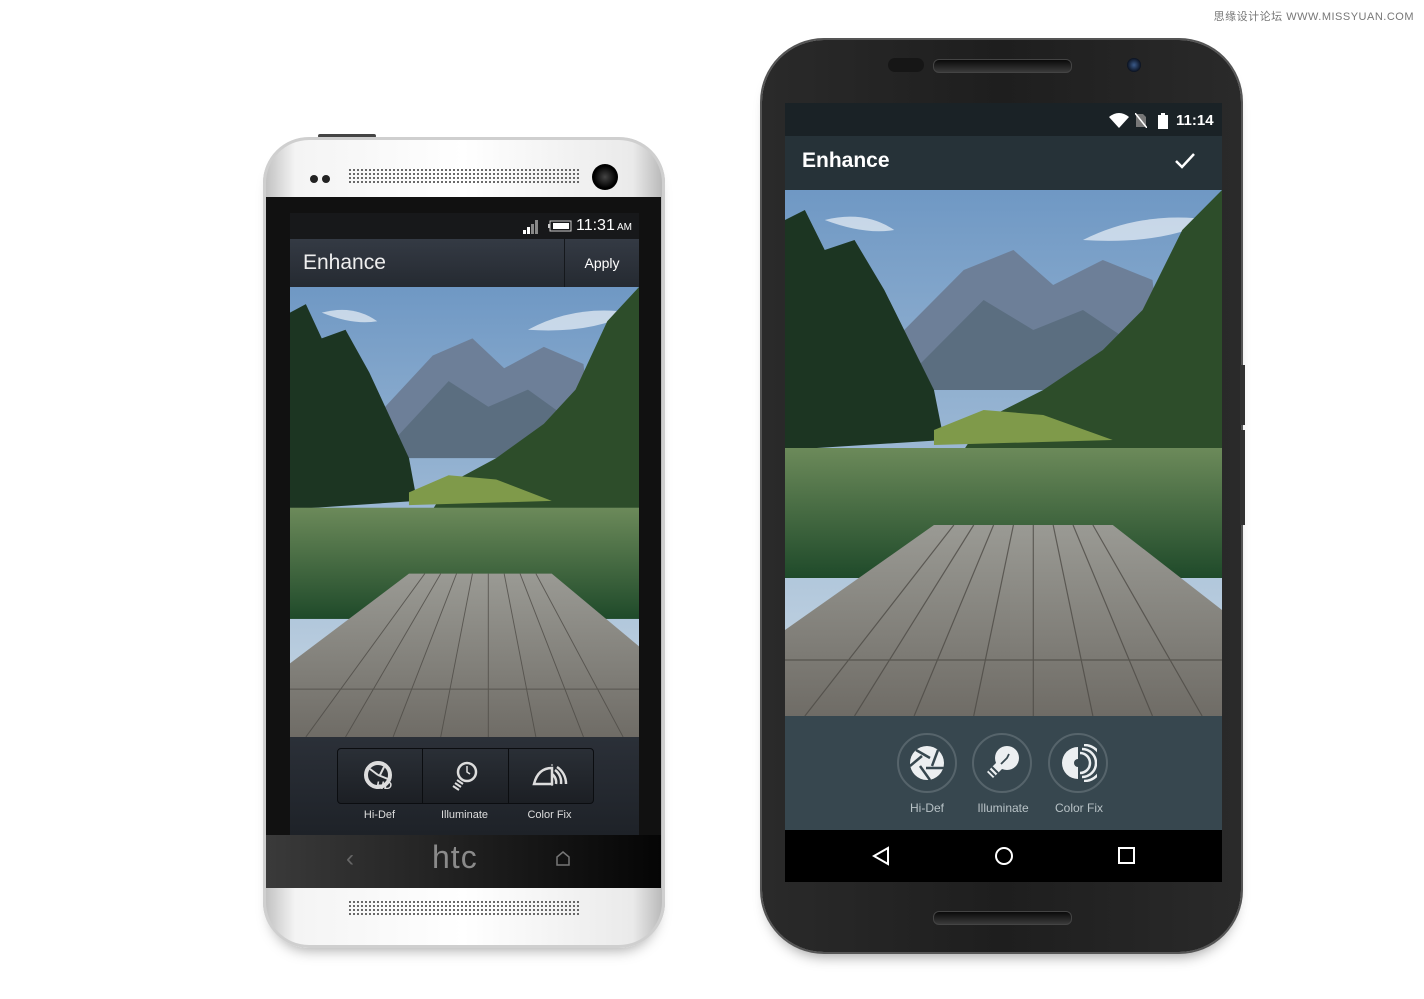 The height and width of the screenshot is (999, 1424). I want to click on app-bar: Enhance, so click(1003, 163).